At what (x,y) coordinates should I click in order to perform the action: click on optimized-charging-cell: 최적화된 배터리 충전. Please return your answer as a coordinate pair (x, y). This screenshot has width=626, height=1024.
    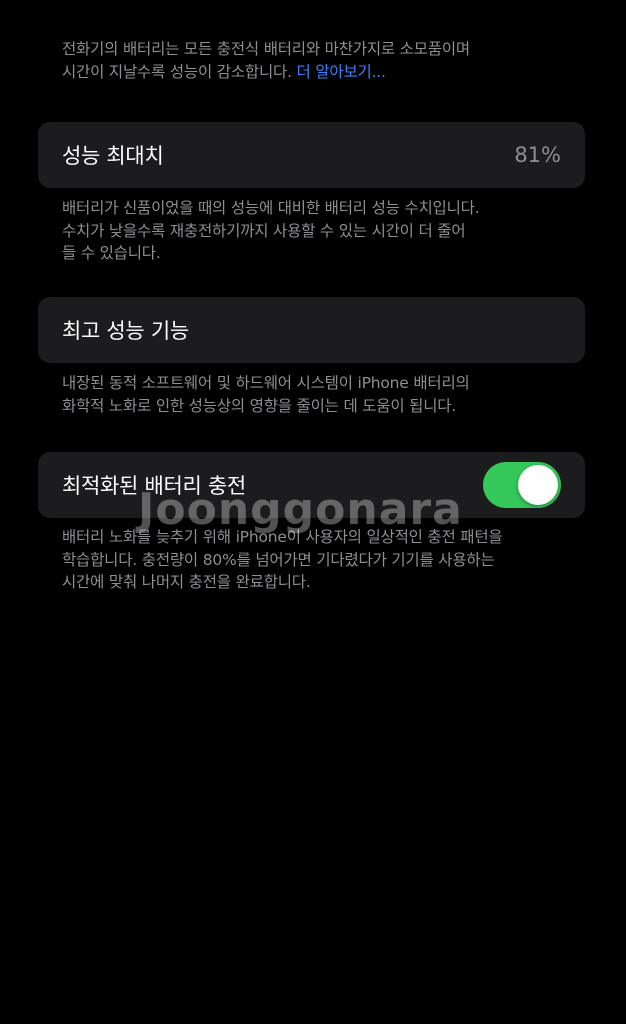
    Looking at the image, I should click on (311, 485).